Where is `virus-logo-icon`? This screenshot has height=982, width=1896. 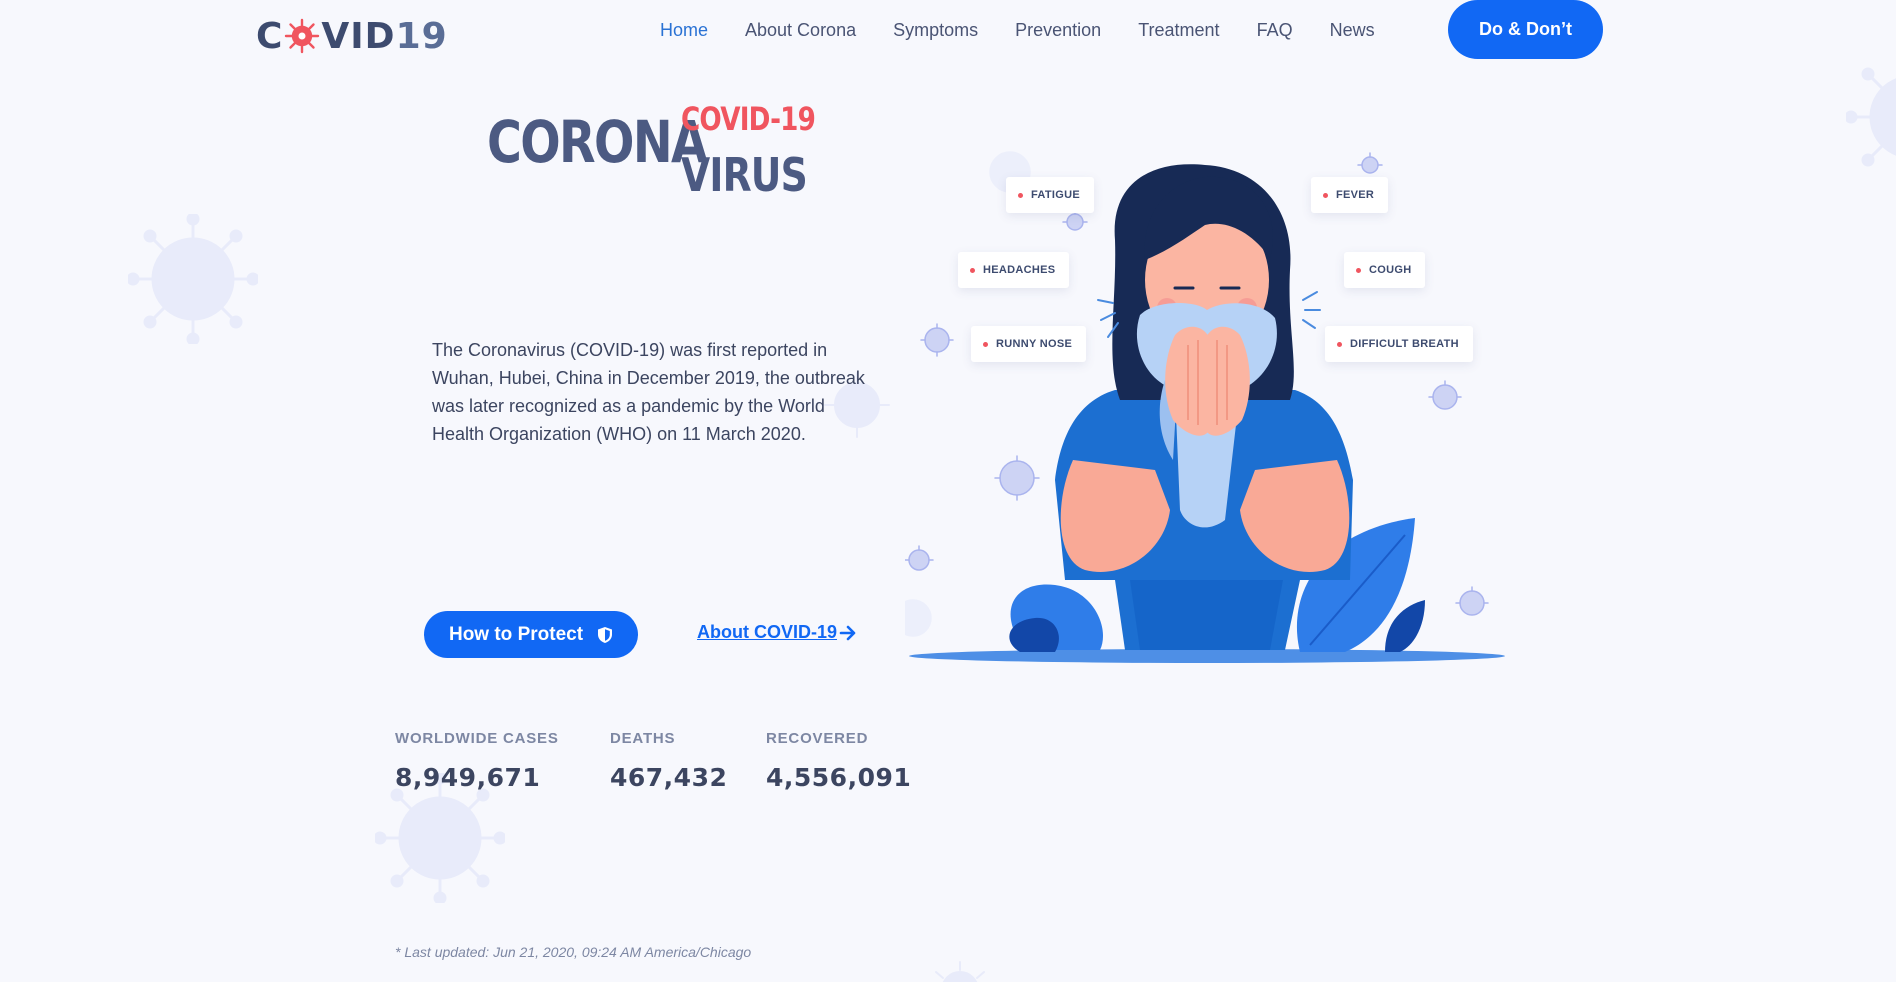
virus-logo-icon is located at coordinates (302, 36).